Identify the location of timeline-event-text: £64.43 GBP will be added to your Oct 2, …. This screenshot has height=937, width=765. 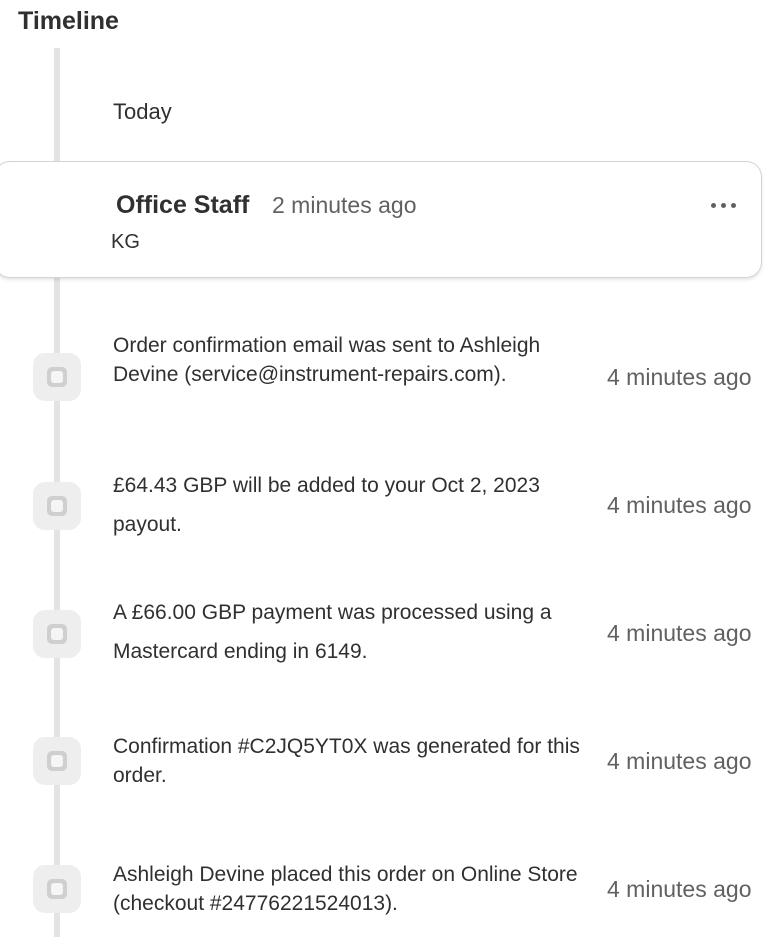
(326, 505).